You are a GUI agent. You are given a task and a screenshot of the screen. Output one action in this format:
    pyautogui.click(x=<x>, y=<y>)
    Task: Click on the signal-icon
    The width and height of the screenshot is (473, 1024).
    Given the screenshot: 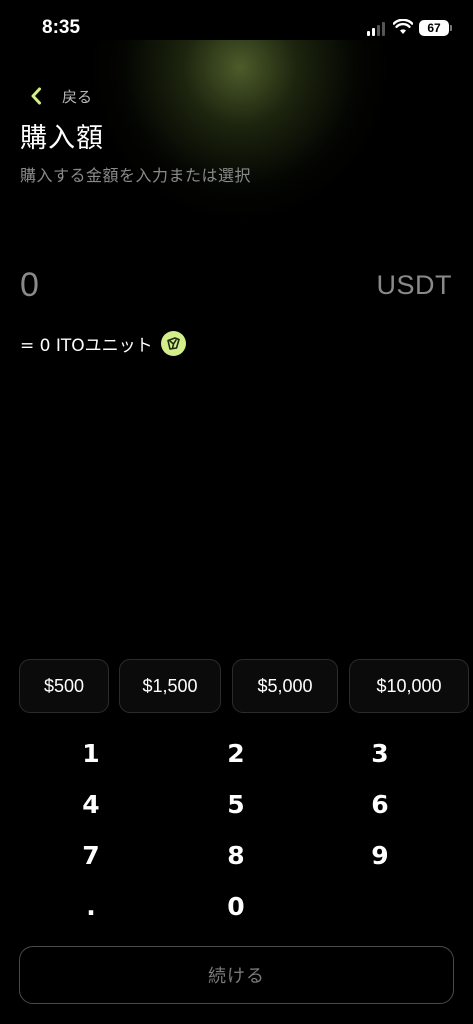 What is the action you would take?
    pyautogui.click(x=377, y=29)
    